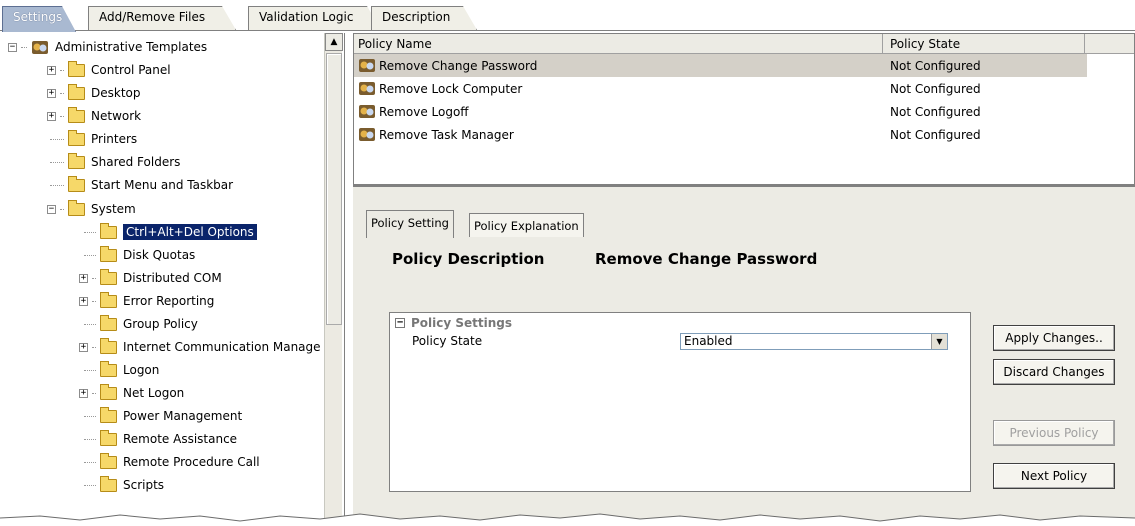 The width and height of the screenshot is (1135, 526). I want to click on policy-settings-header: − Policy Settings, so click(453, 323).